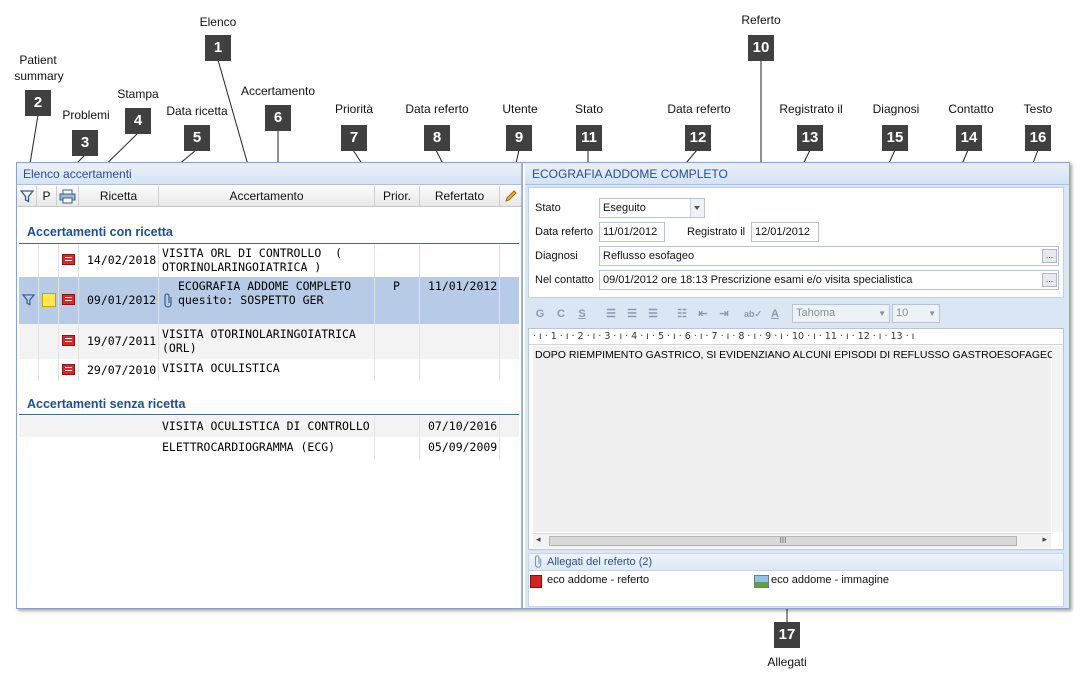  What do you see at coordinates (259, 334) in the screenshot?
I see `exam-name-line1: VISITA OTORINOLARINGOIATRICA` at bounding box center [259, 334].